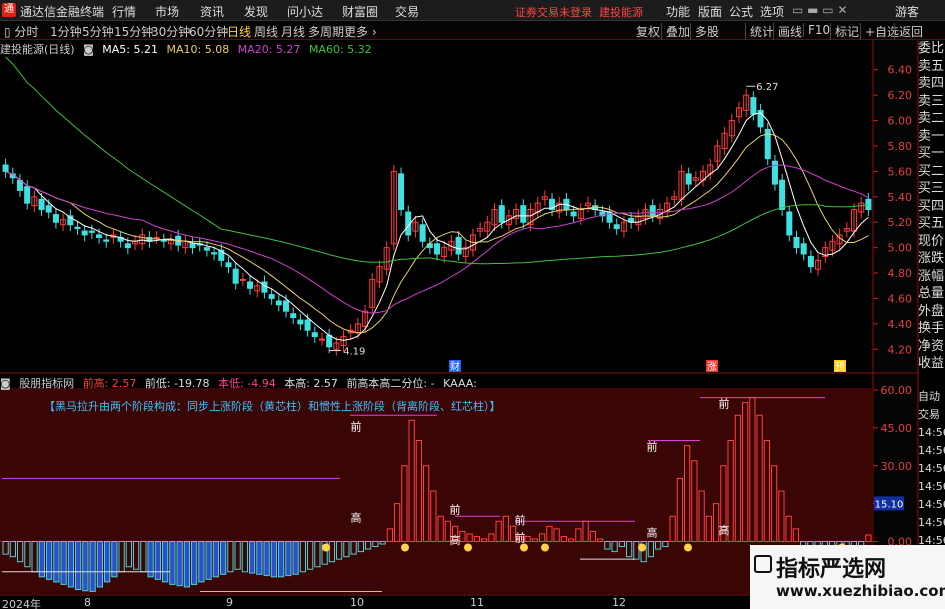 This screenshot has height=609, width=945. Describe the element at coordinates (931, 469) in the screenshot. I see `quote-panel-labels-lower: 自动交易14:5614:5614:5614:5614:5614:5614:56` at that location.